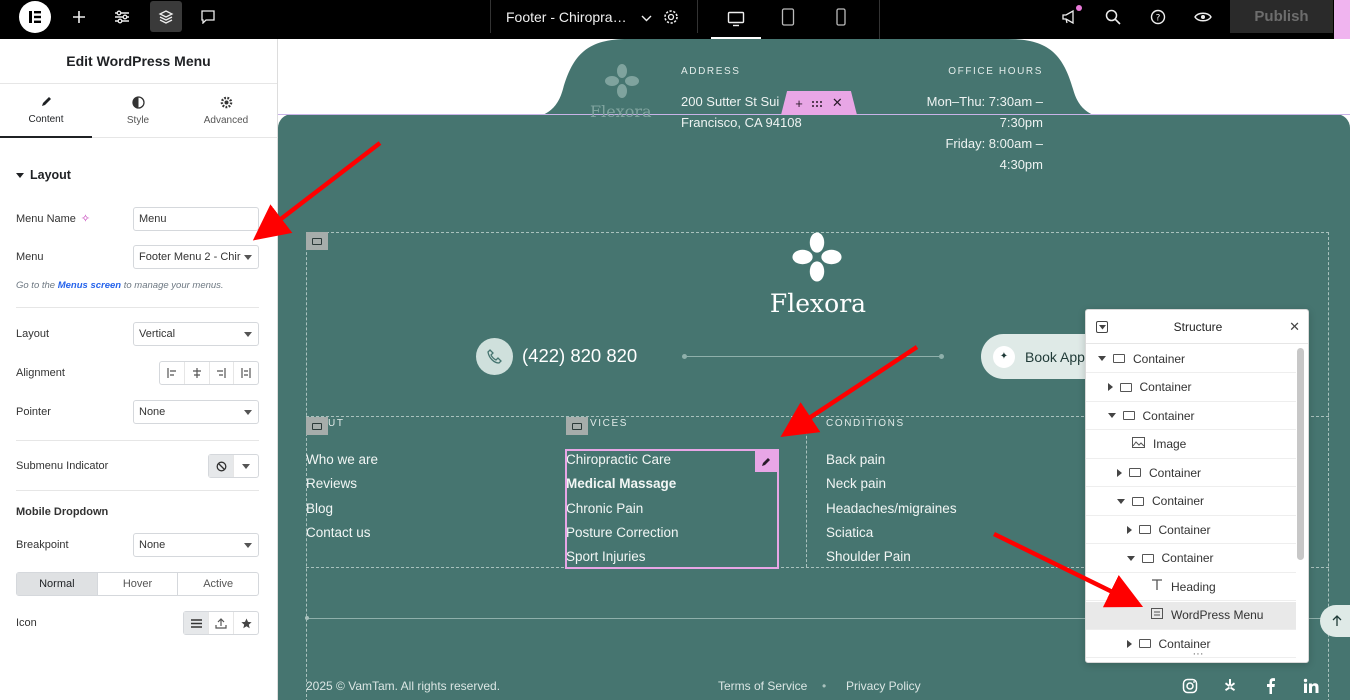 Image resolution: width=1350 pixels, height=700 pixels. What do you see at coordinates (1102, 327) in the screenshot?
I see `collapse-all-icon` at bounding box center [1102, 327].